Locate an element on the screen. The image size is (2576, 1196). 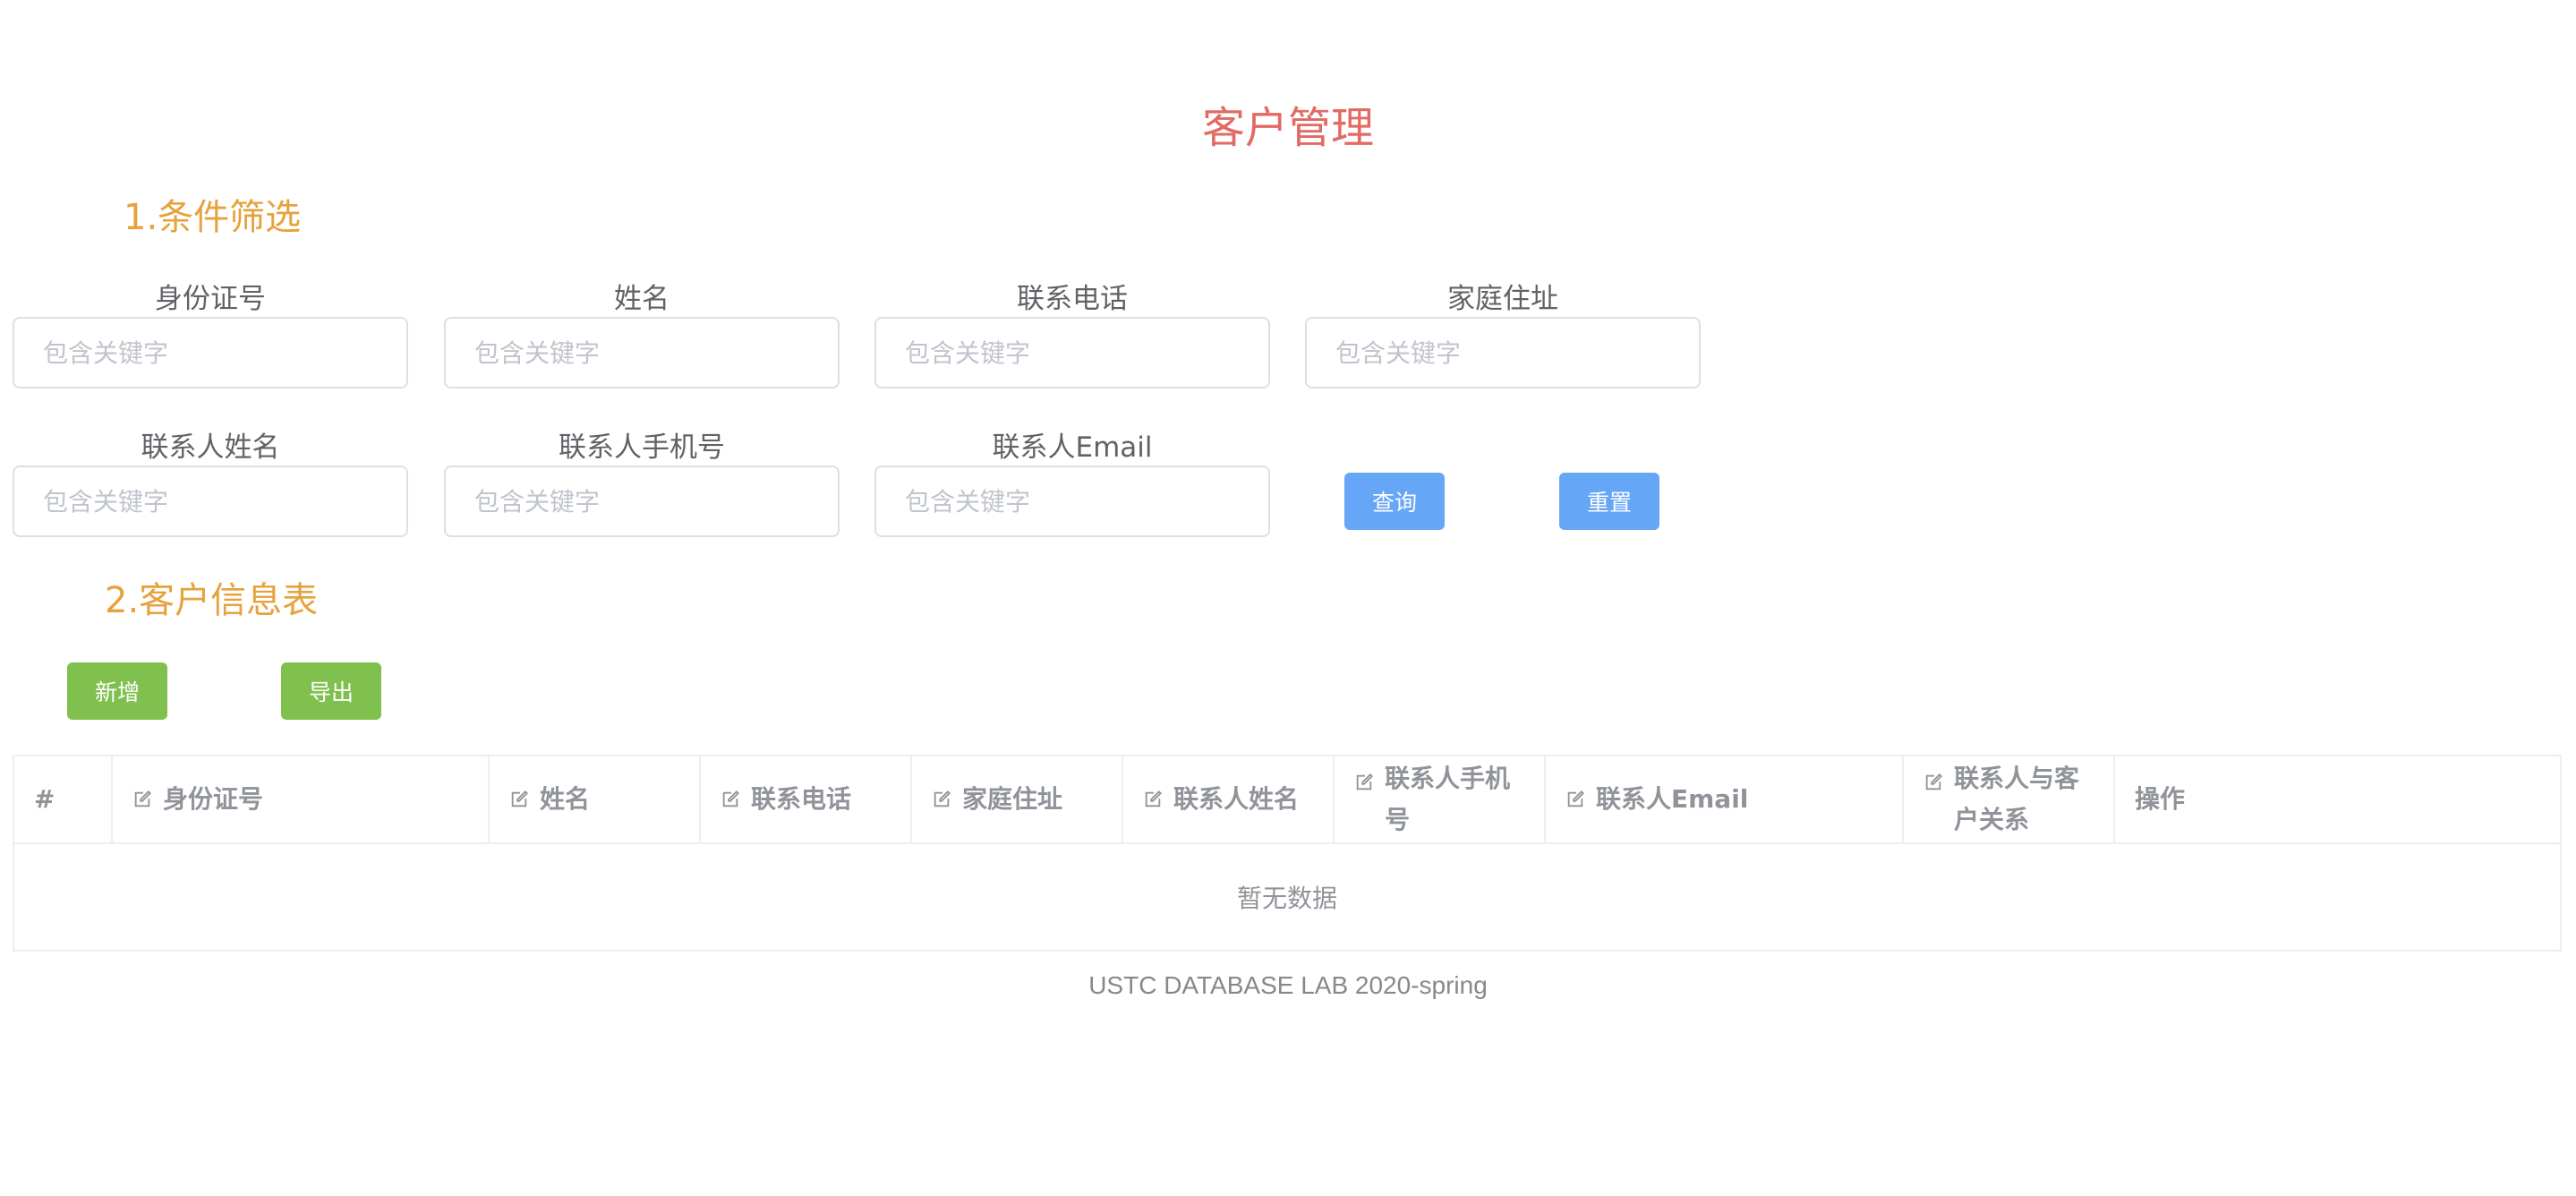
column-header-phone: 联系电话 is located at coordinates (806, 799).